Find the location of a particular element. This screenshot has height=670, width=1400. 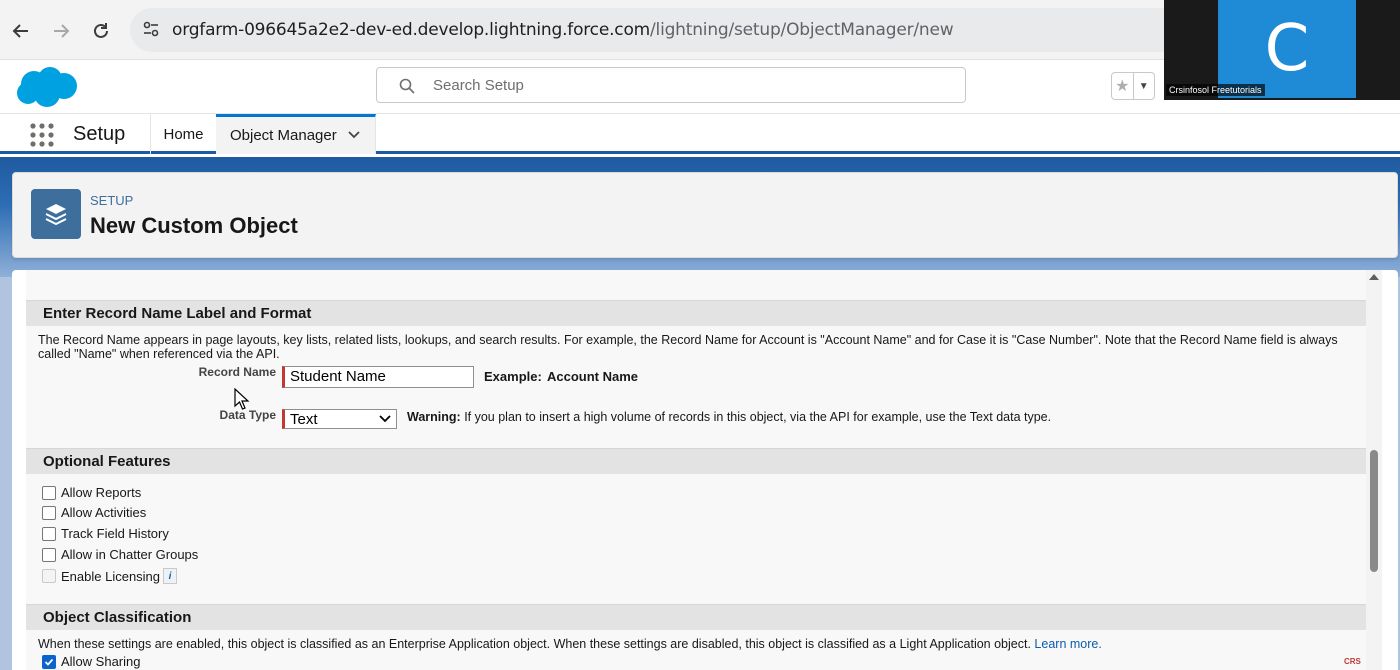

learn-more-link: Learn more. is located at coordinates (1067, 644).